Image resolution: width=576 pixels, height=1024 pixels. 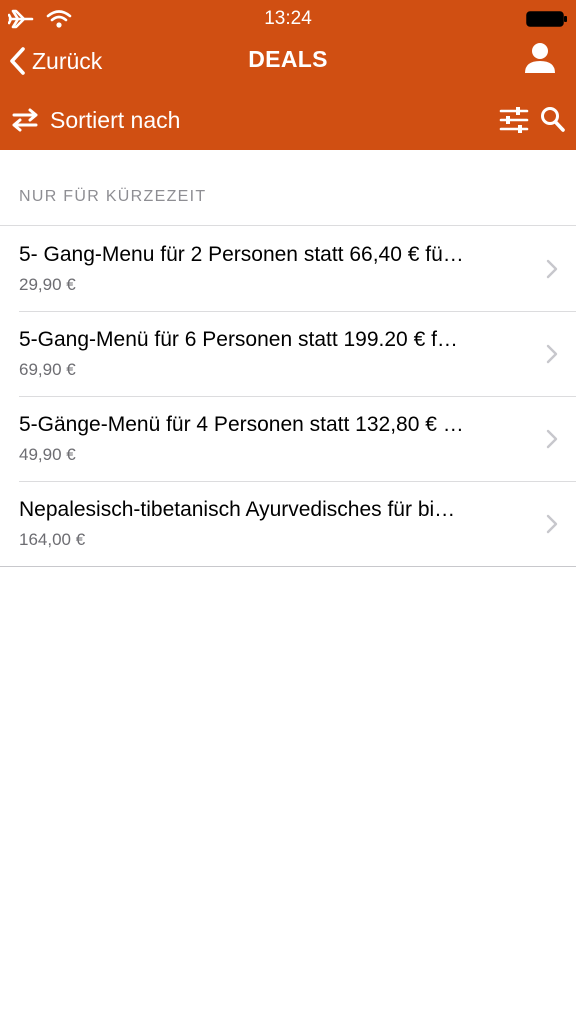 What do you see at coordinates (47, 454) in the screenshot?
I see `deal-price: 49,90 €` at bounding box center [47, 454].